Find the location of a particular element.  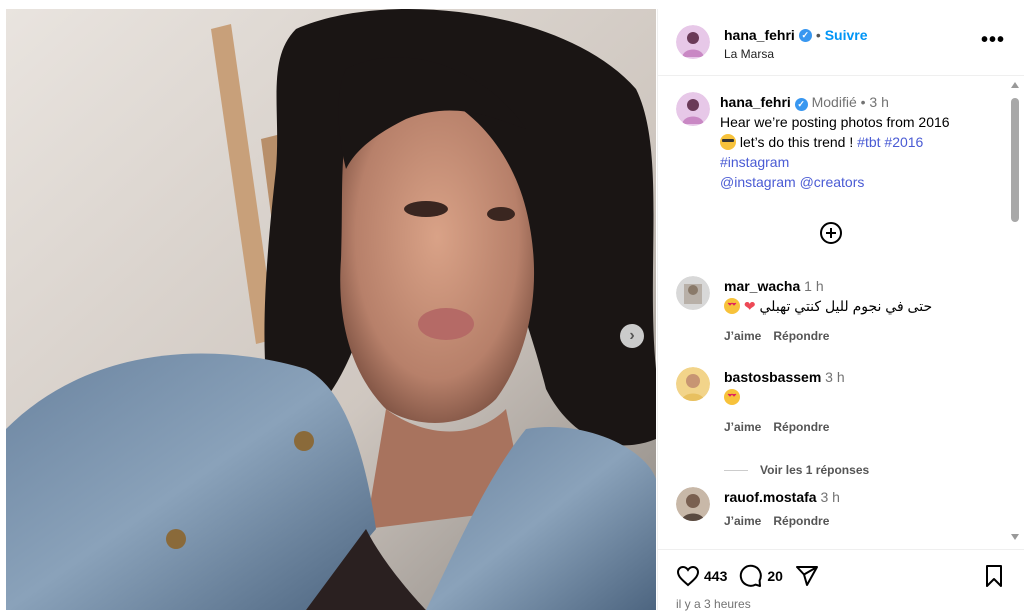

post-location: La Marsa is located at coordinates (749, 54).